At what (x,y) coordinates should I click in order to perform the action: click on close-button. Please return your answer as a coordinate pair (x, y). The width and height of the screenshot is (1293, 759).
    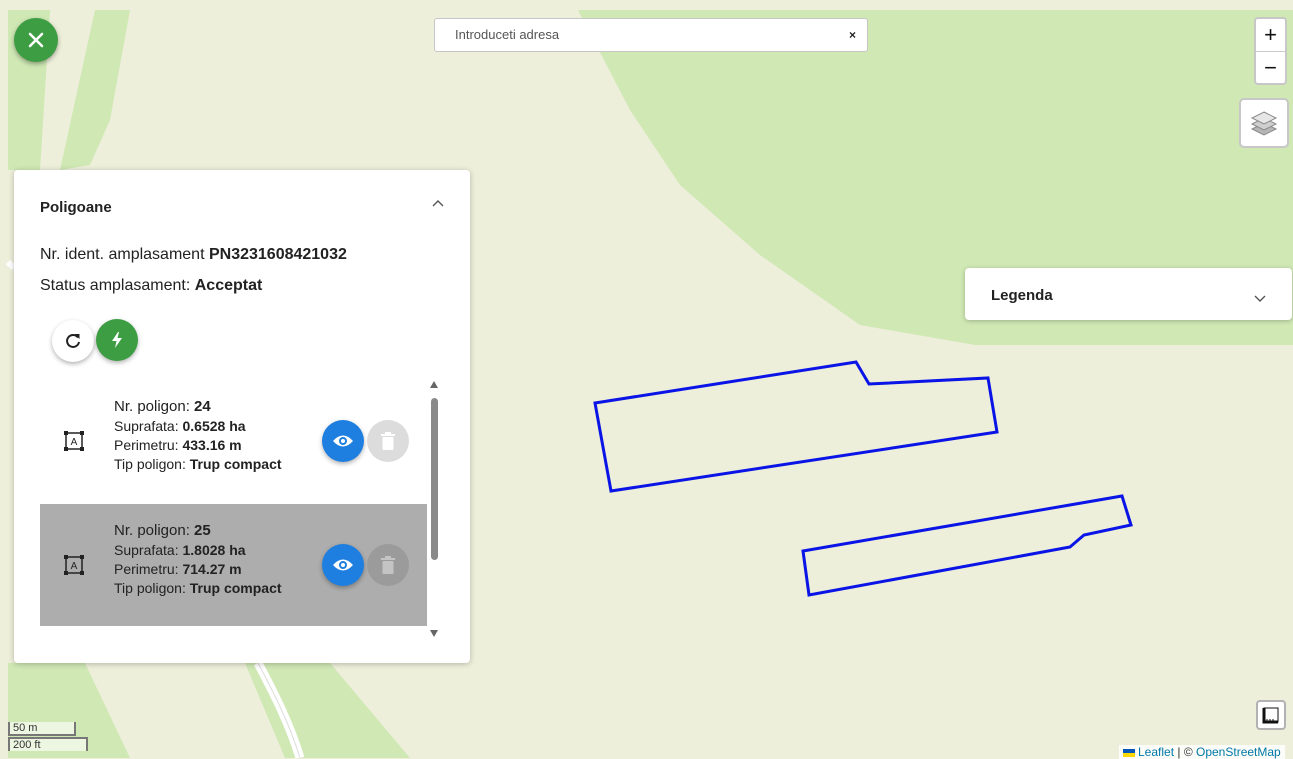
    Looking at the image, I should click on (36, 40).